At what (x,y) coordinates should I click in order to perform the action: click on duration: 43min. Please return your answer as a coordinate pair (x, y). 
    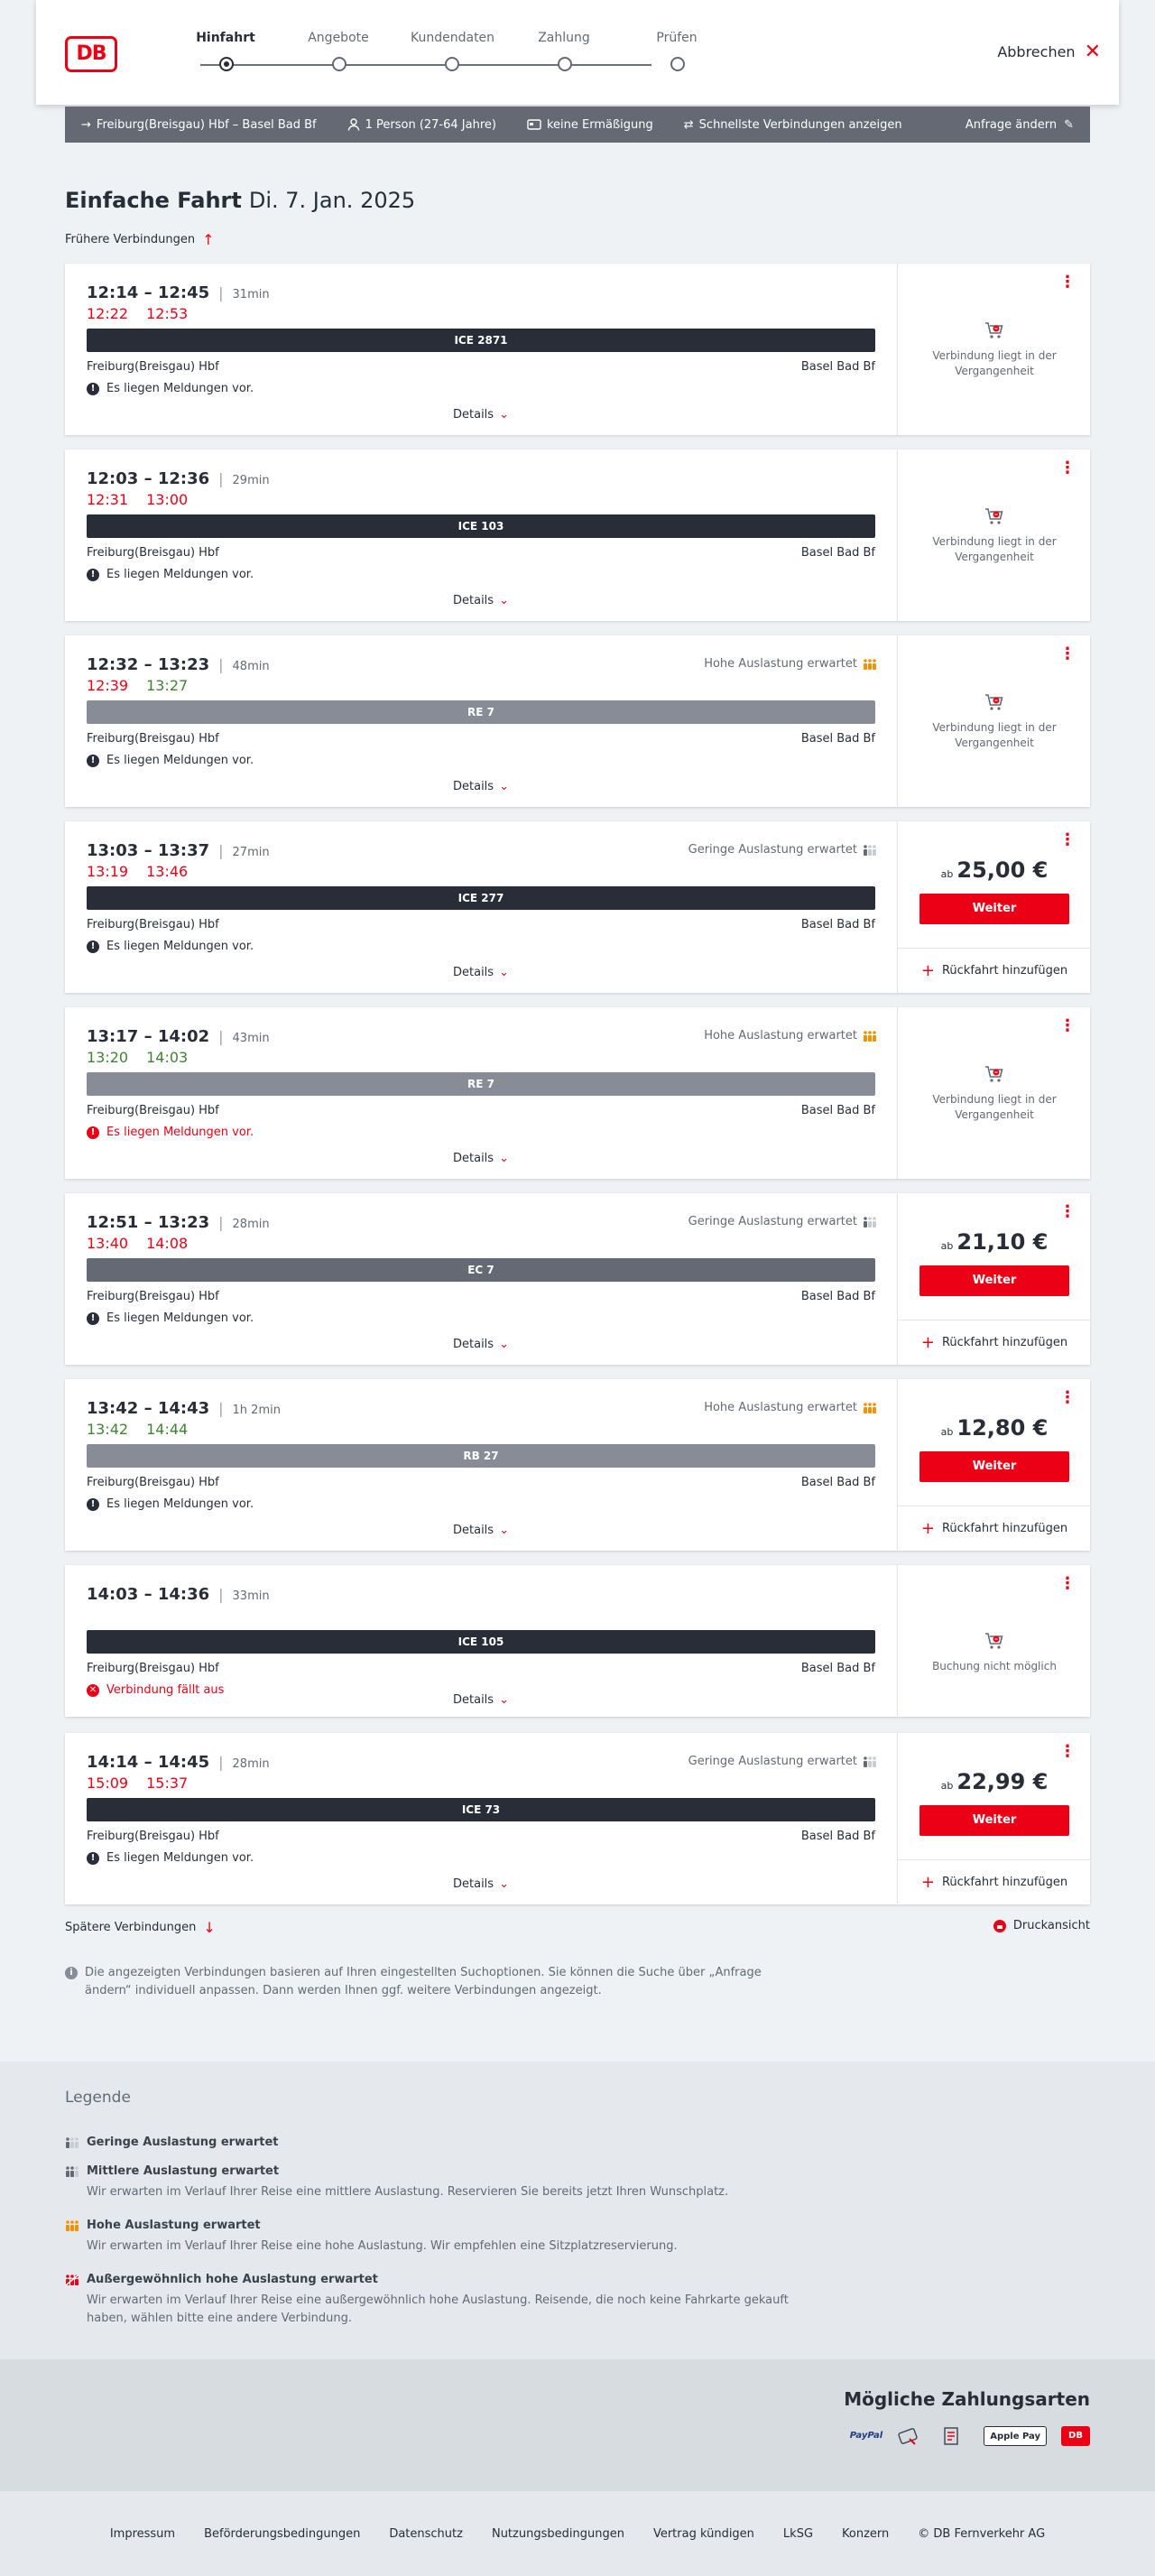
    Looking at the image, I should click on (251, 1038).